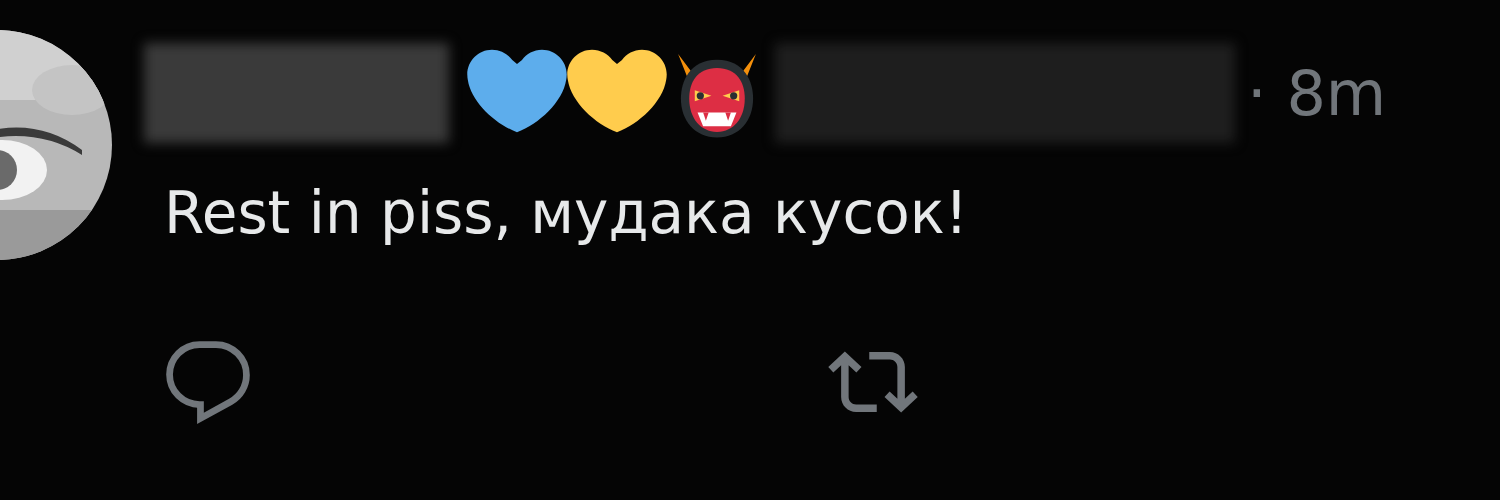 The width and height of the screenshot is (1500, 500). I want to click on post-text: Rest in piss, мудака кусок!, so click(567, 213).